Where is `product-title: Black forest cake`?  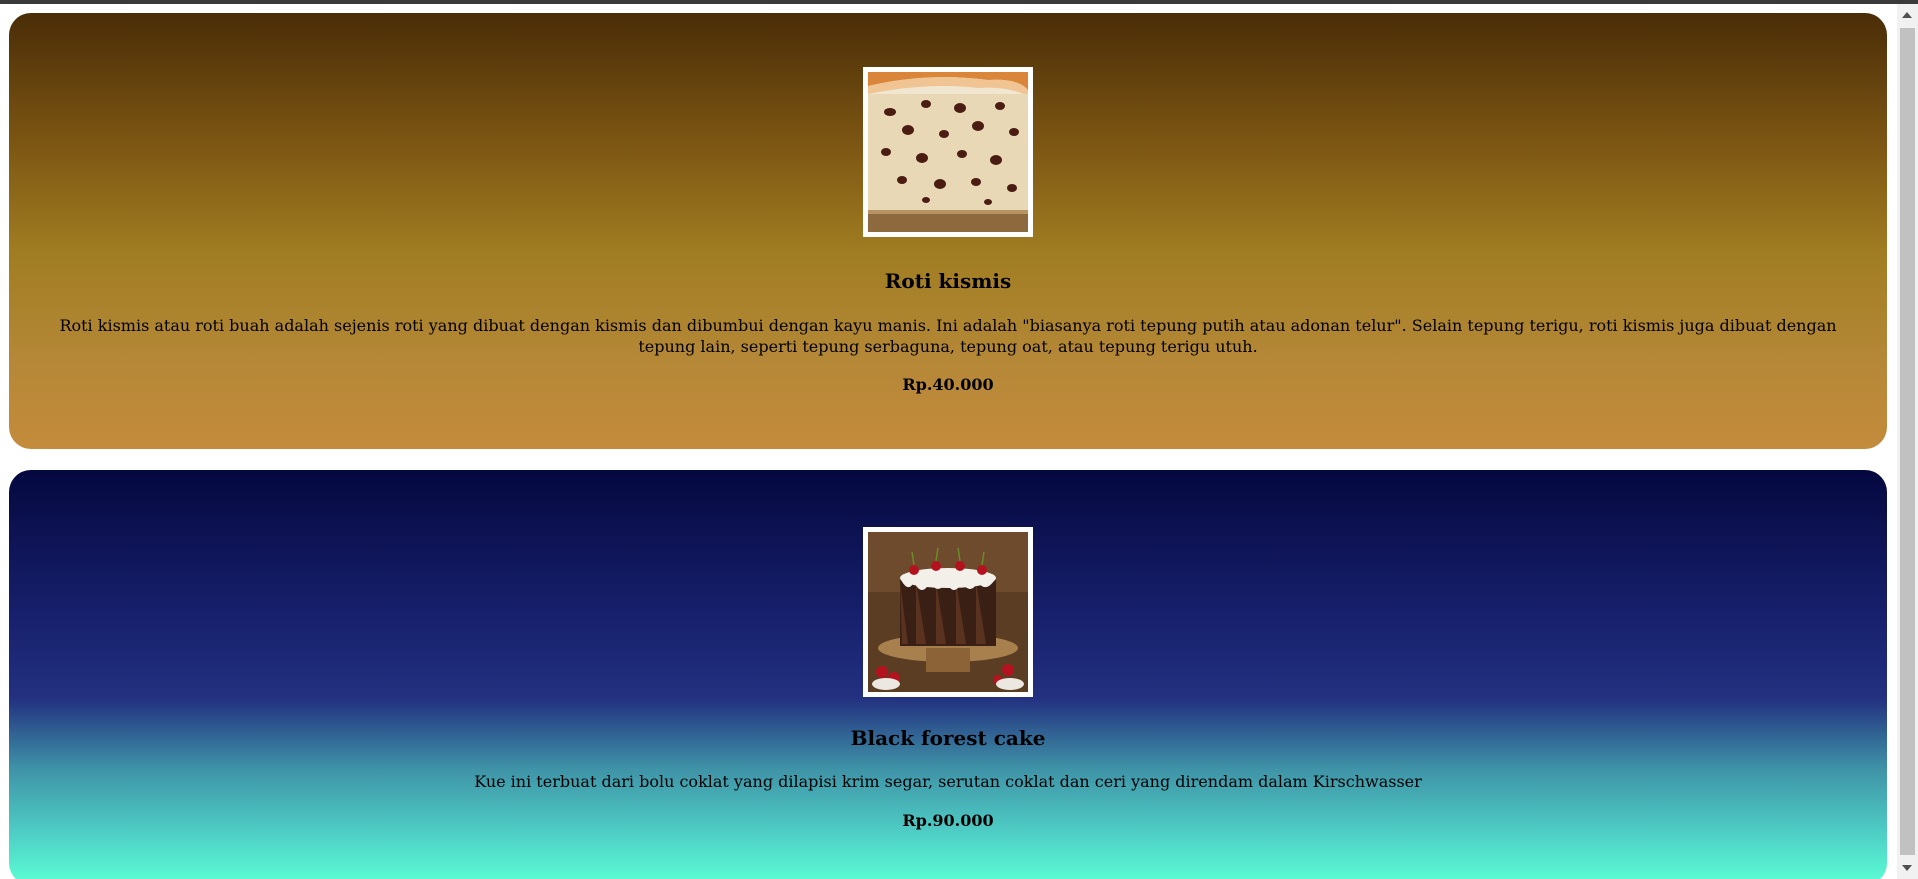
product-title: Black forest cake is located at coordinates (948, 738).